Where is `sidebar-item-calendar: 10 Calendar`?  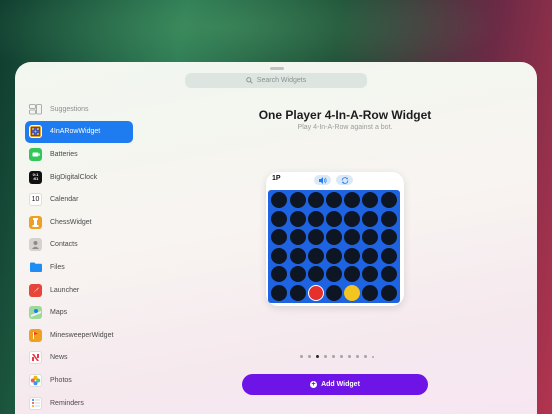
sidebar-item-calendar: 10 Calendar is located at coordinates (79, 199).